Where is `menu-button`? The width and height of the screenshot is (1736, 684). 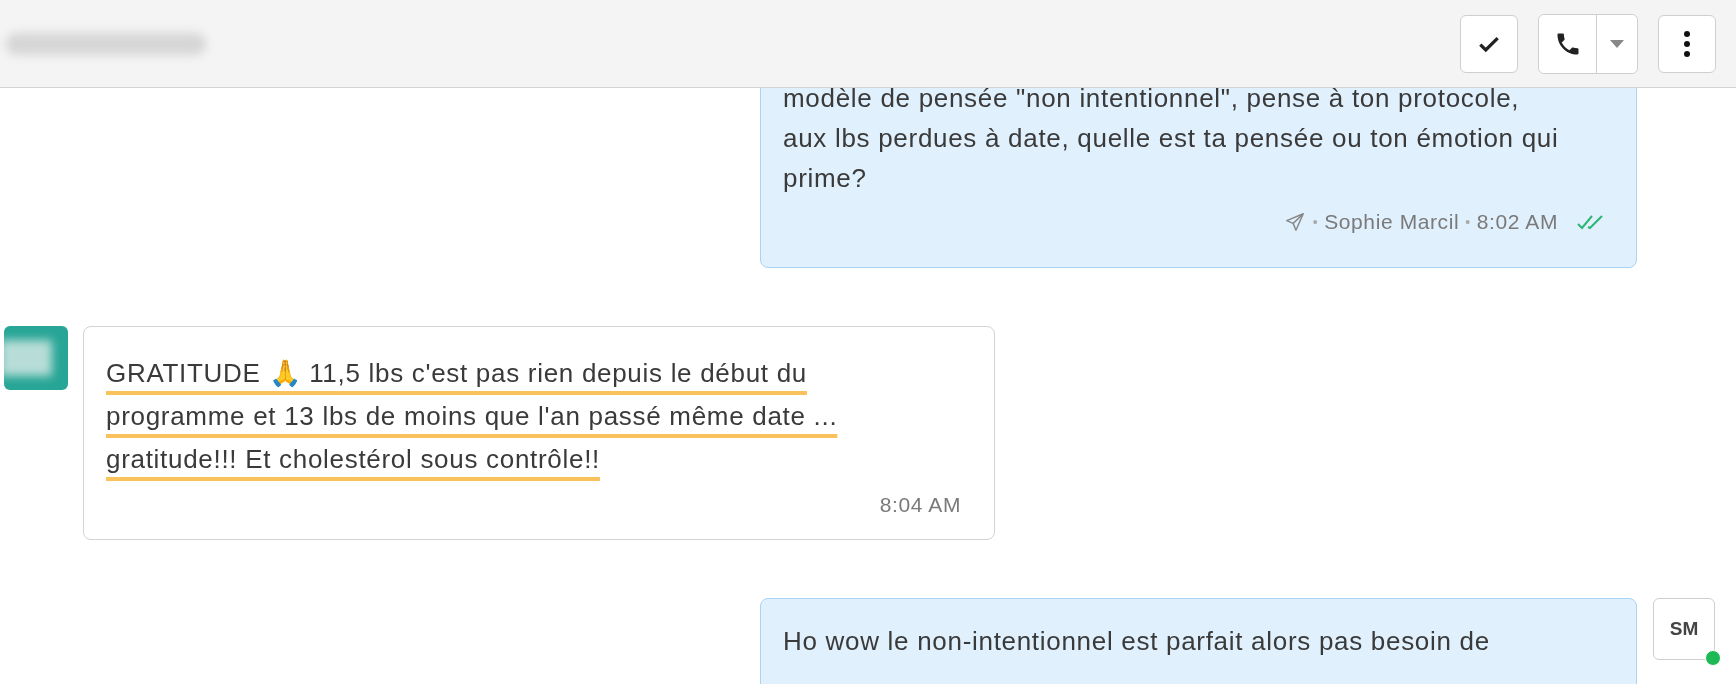 menu-button is located at coordinates (1687, 43).